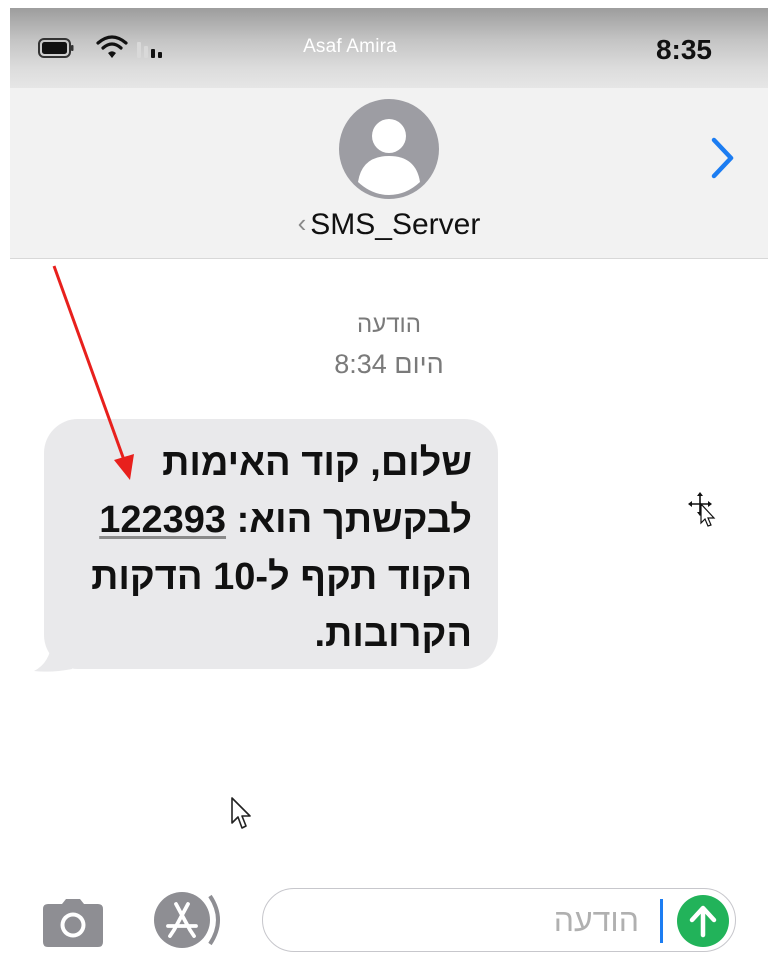 The width and height of the screenshot is (774, 958). What do you see at coordinates (683, 49) in the screenshot?
I see `status-time: 8:35` at bounding box center [683, 49].